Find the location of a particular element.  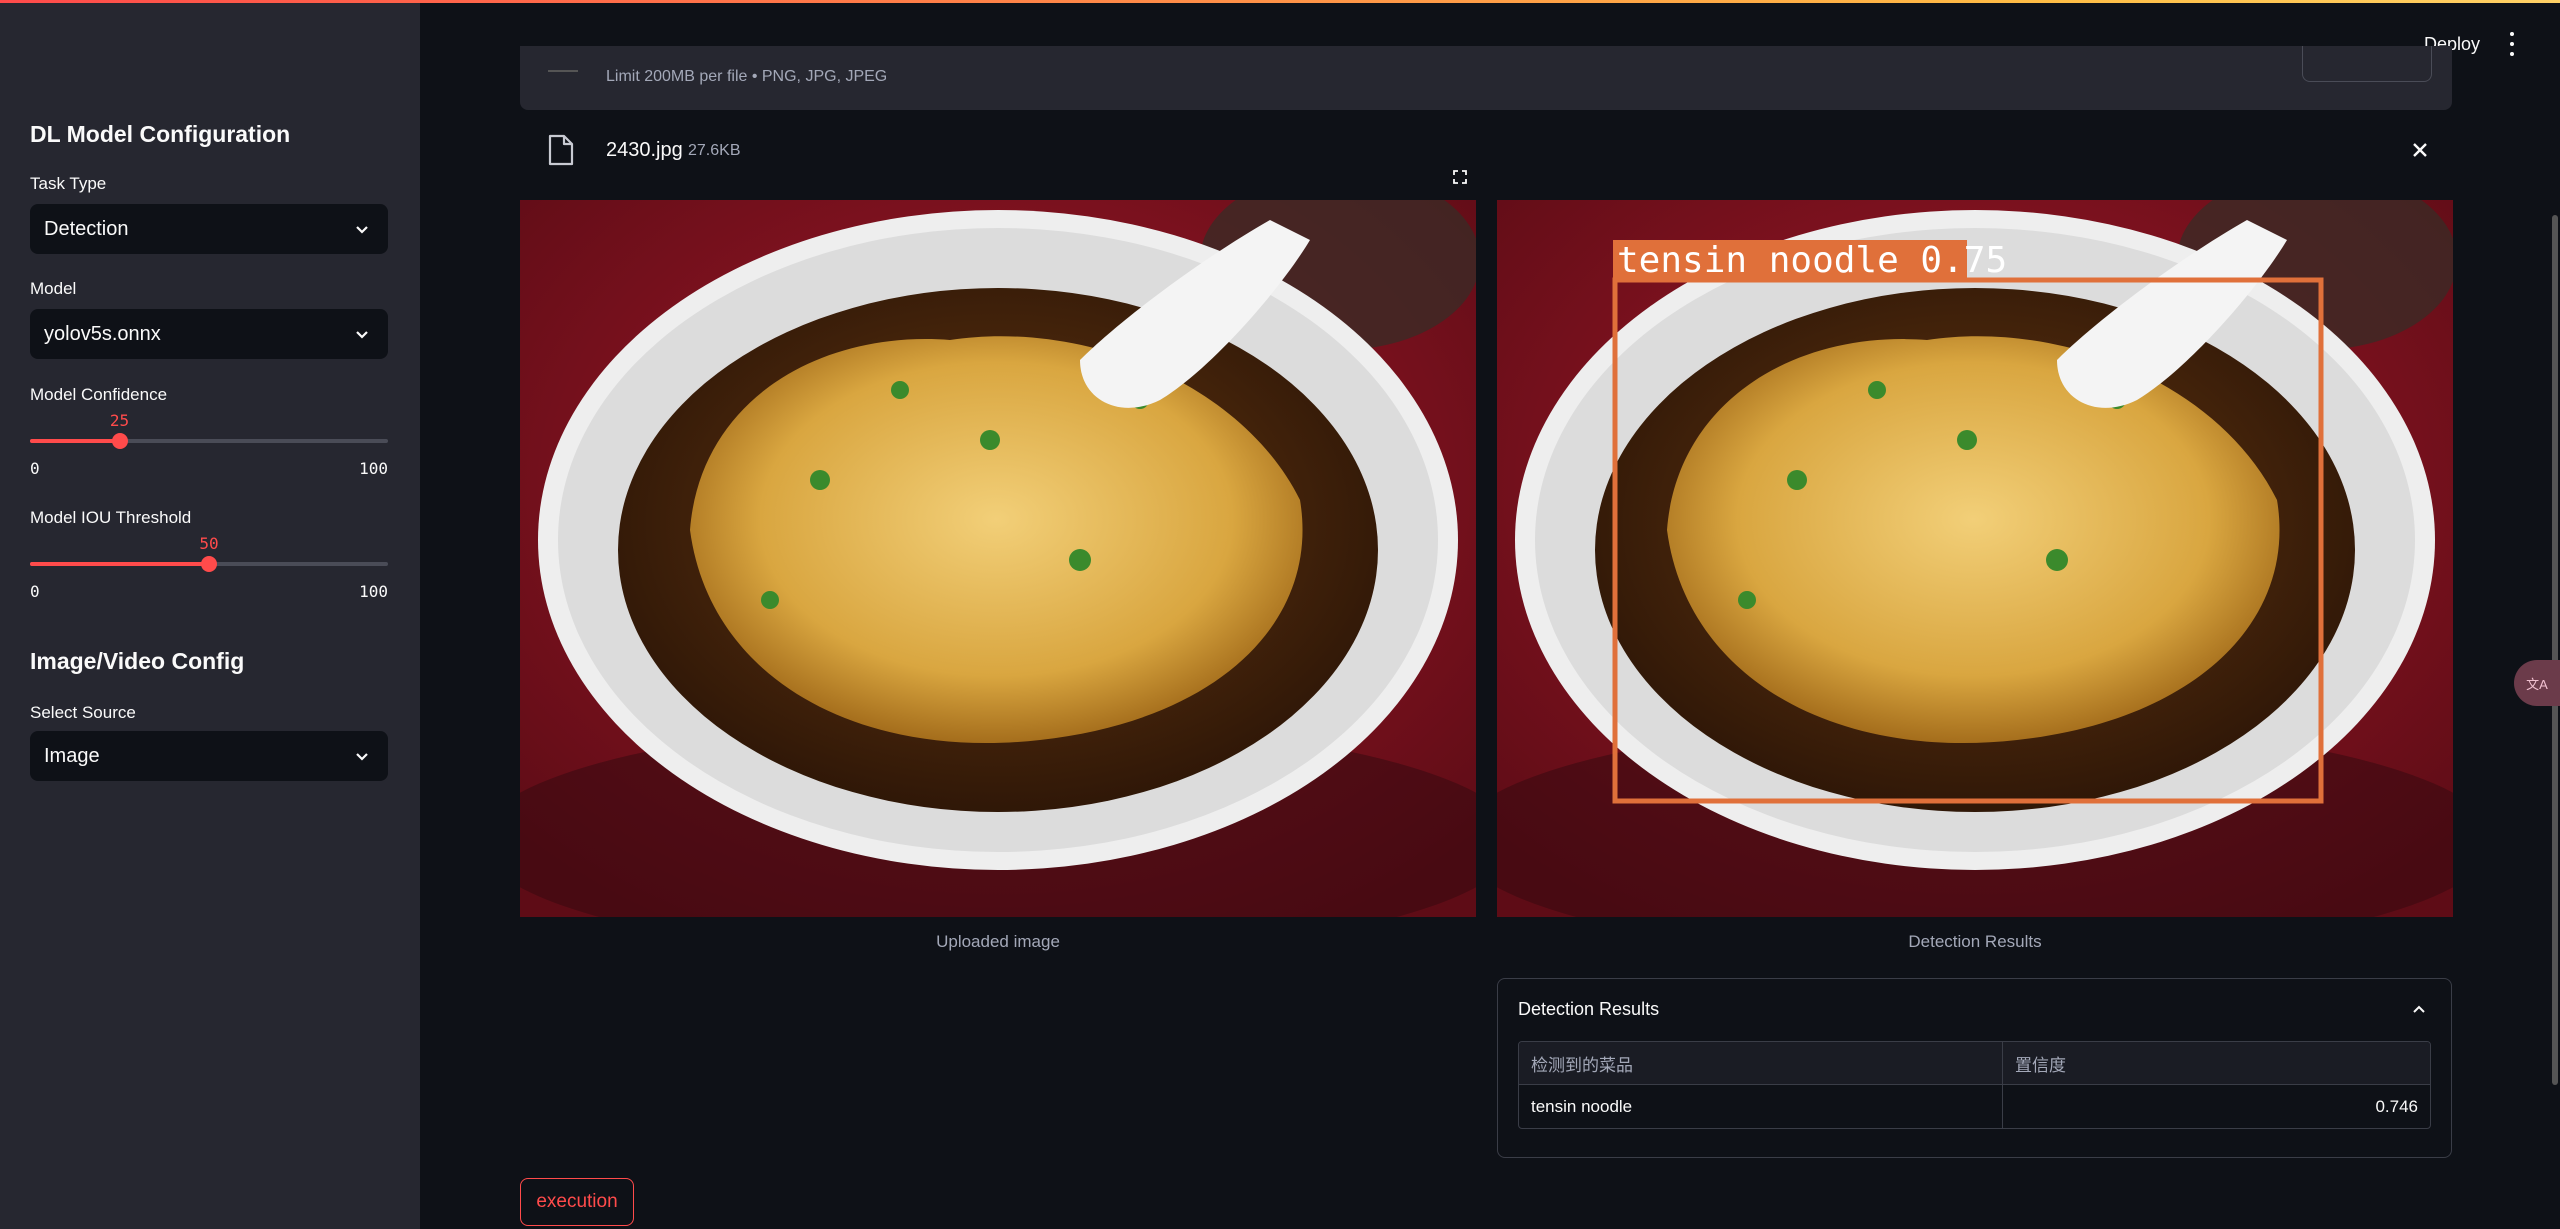

iou-slider: 50 is located at coordinates (209, 553).